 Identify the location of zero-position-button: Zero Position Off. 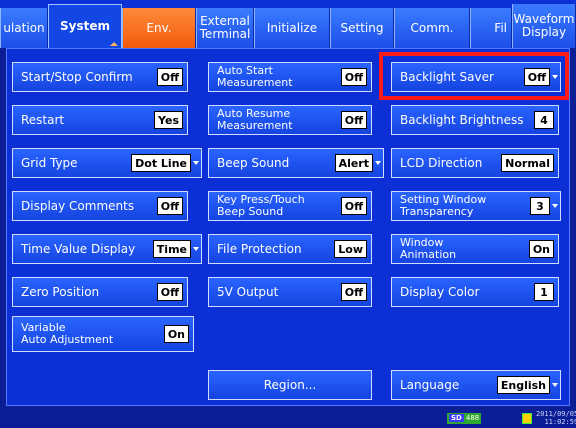
(100, 292).